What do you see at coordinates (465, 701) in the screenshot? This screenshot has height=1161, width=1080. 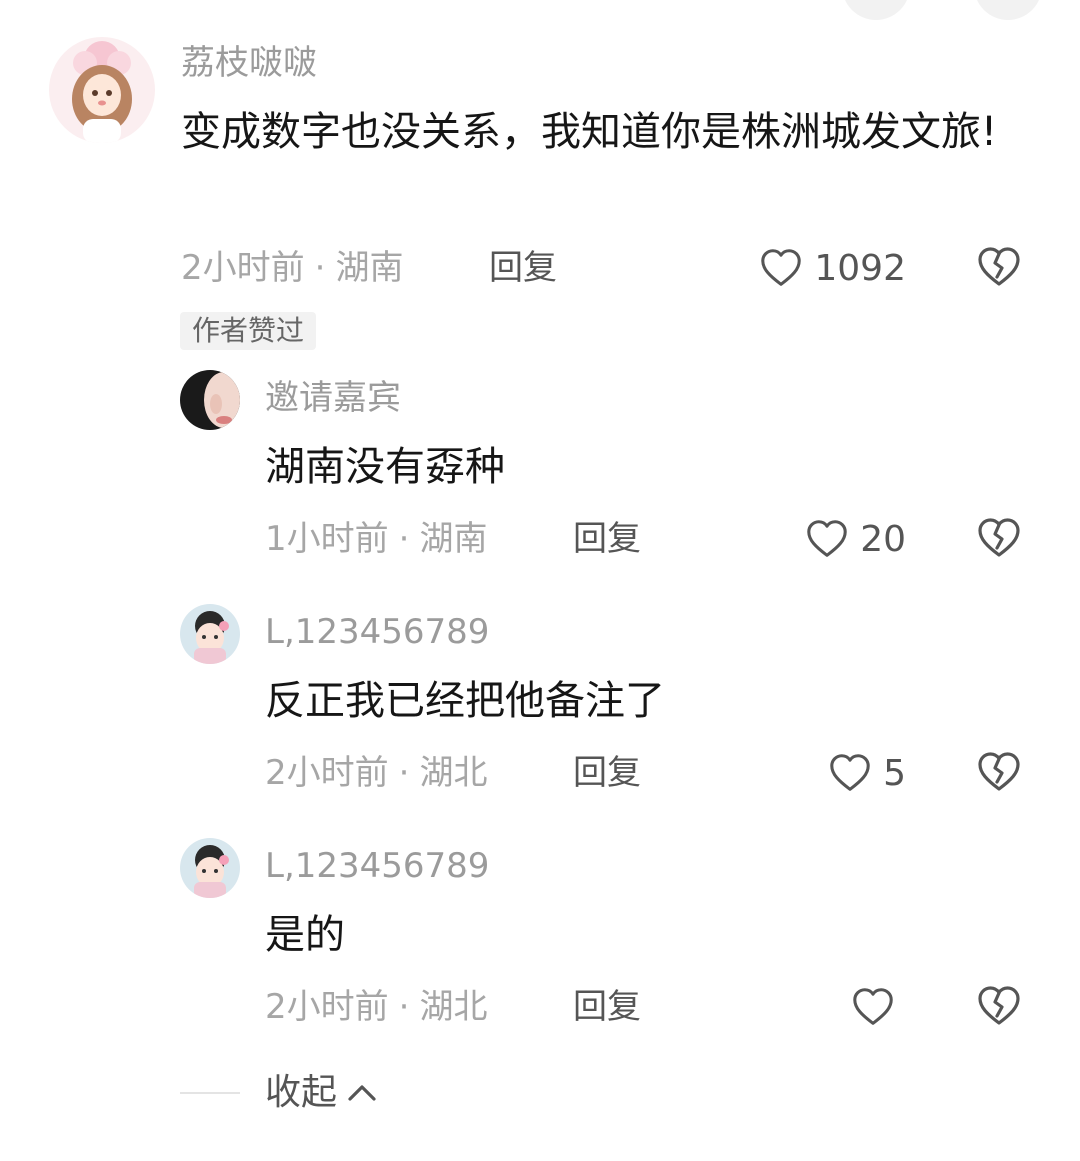 I see `reply-content: 反正我已经把他备注了` at bounding box center [465, 701].